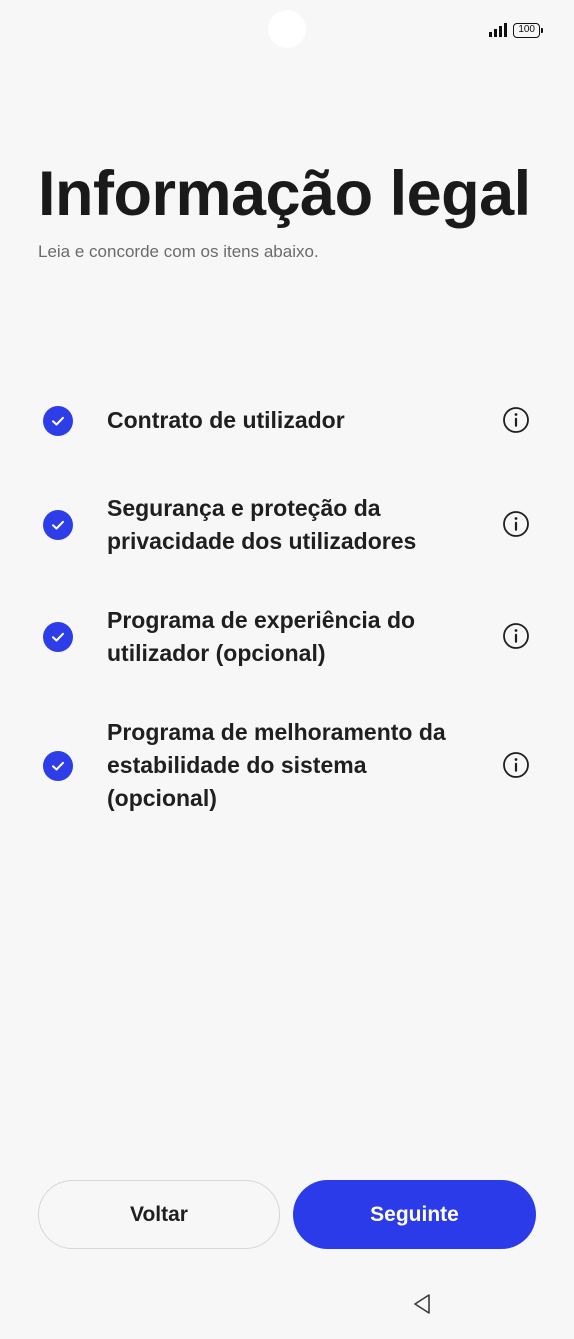 This screenshot has height=1339, width=574. What do you see at coordinates (226, 420) in the screenshot?
I see `legal-item-label: Contrato de utilizador` at bounding box center [226, 420].